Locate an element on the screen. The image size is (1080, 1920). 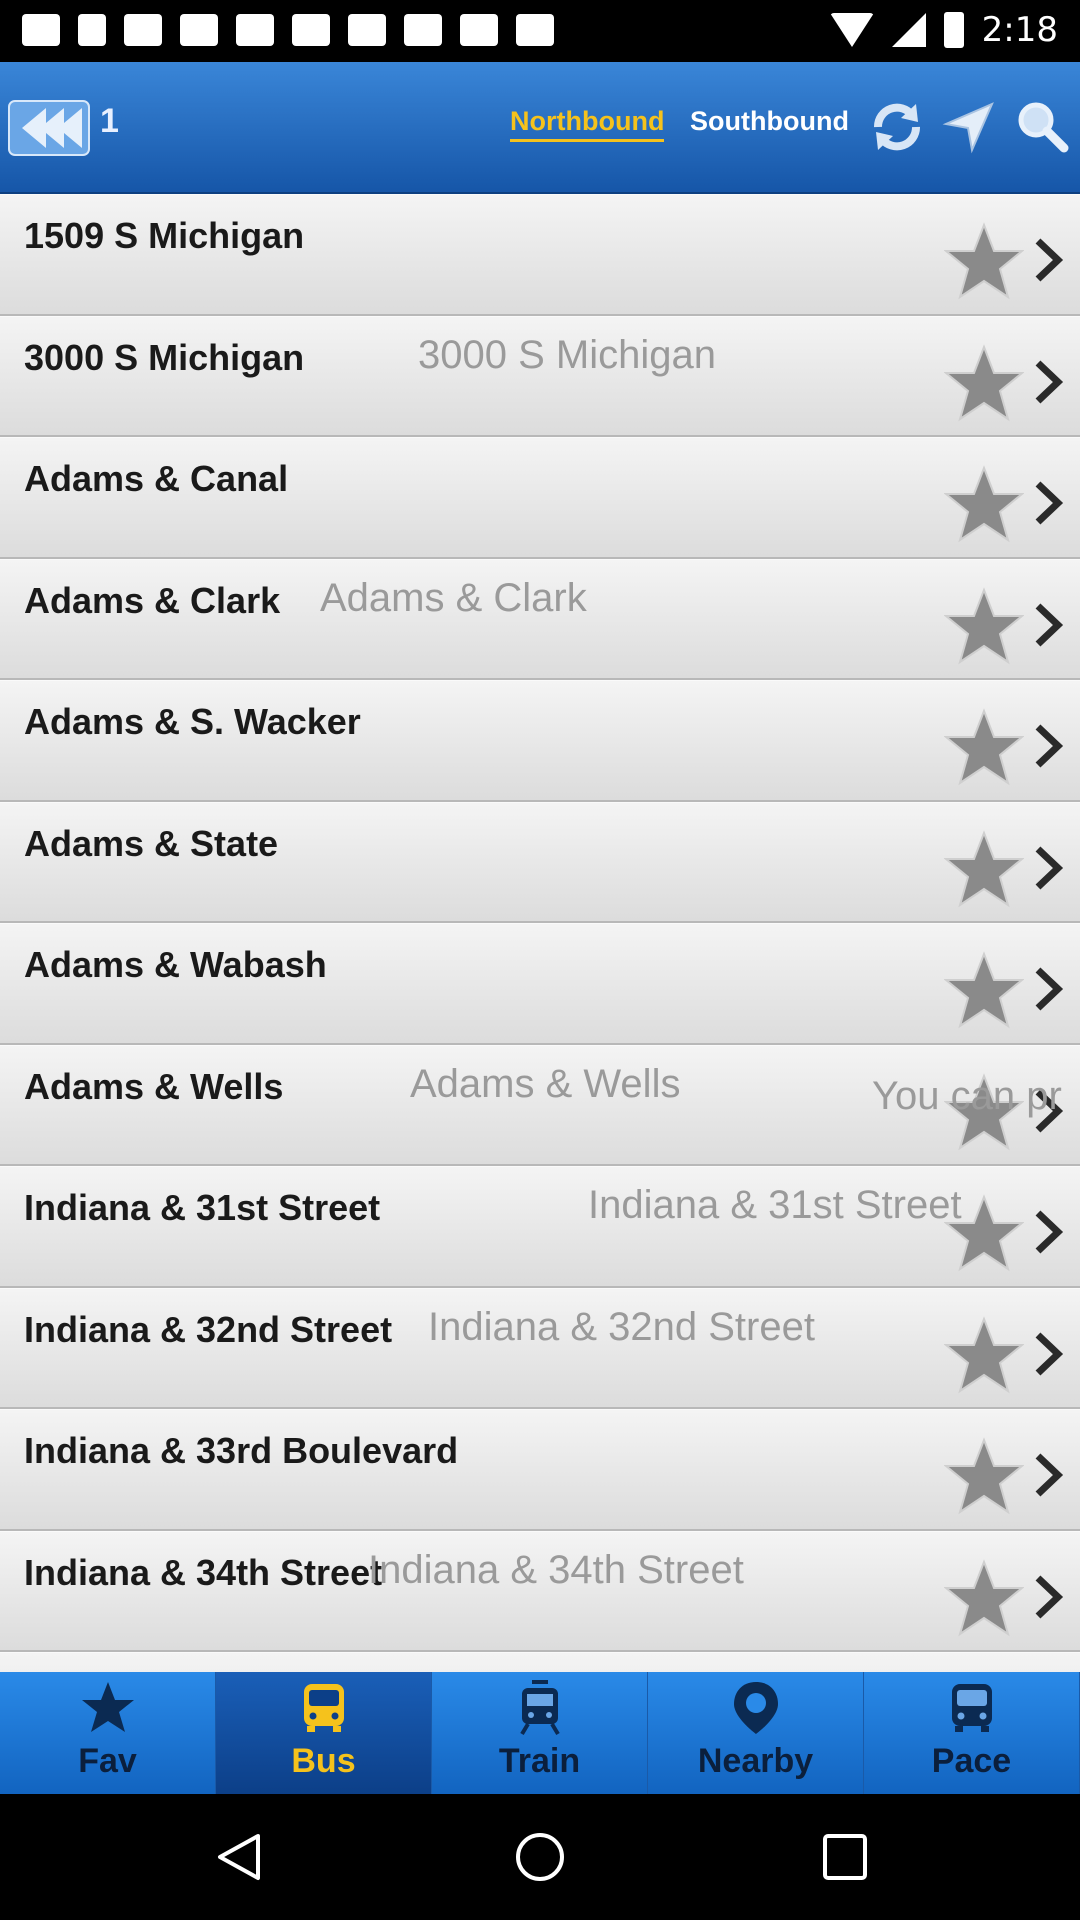
stop-name: Indiana & 31st Street is located at coordinates (202, 1207).